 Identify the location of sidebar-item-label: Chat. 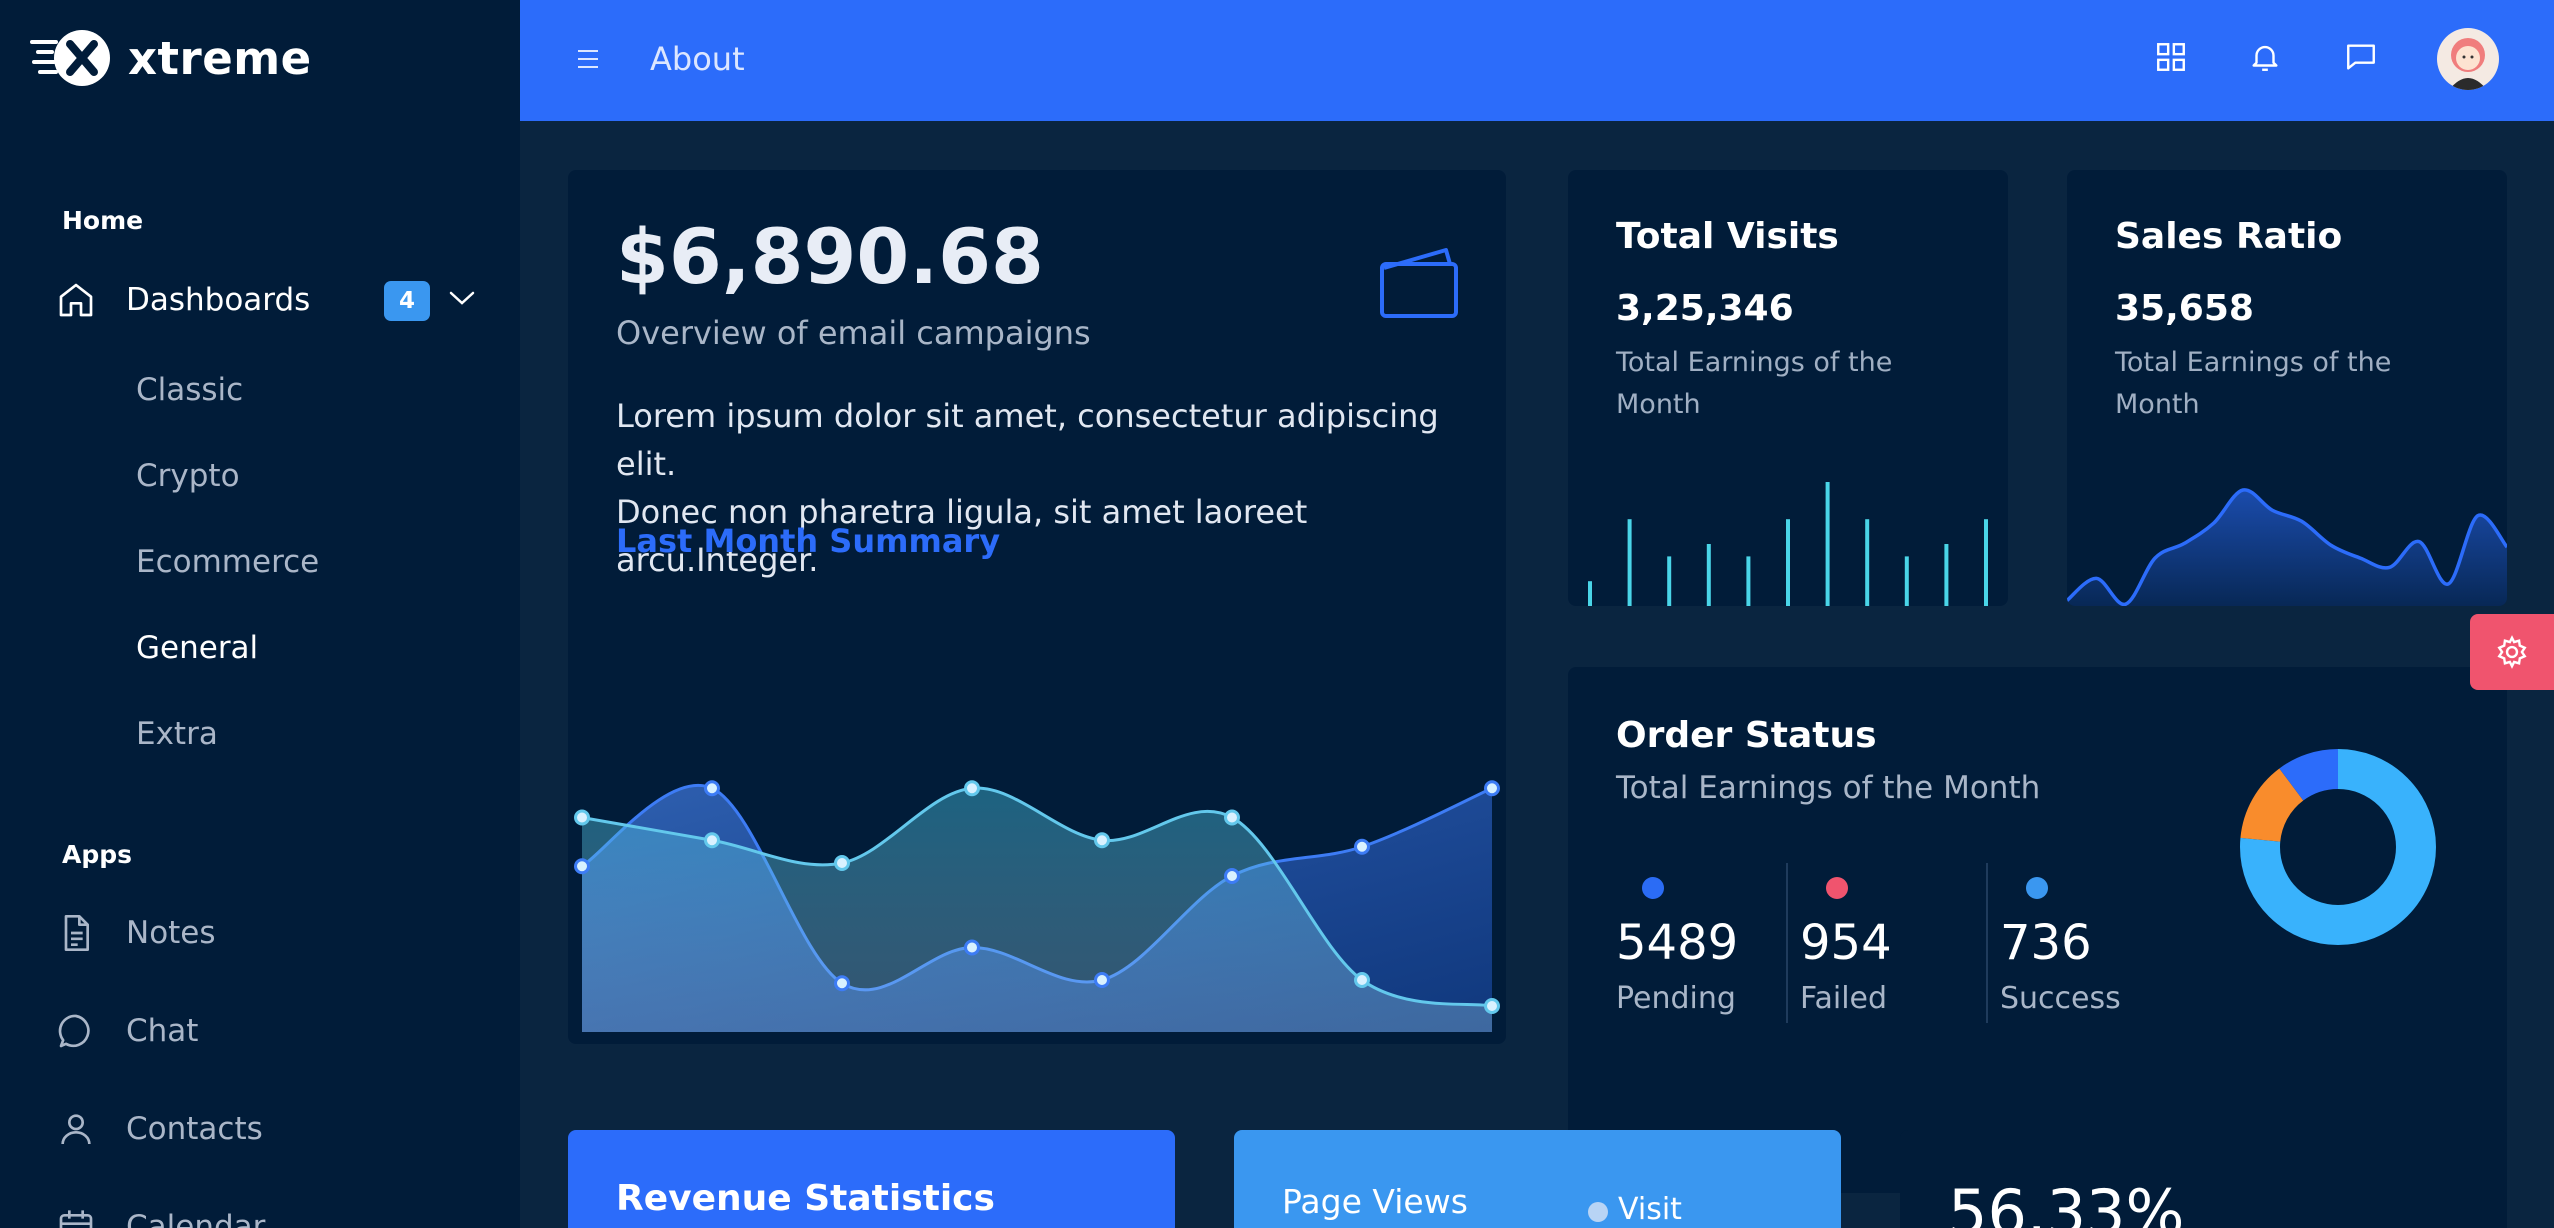
(162, 1031).